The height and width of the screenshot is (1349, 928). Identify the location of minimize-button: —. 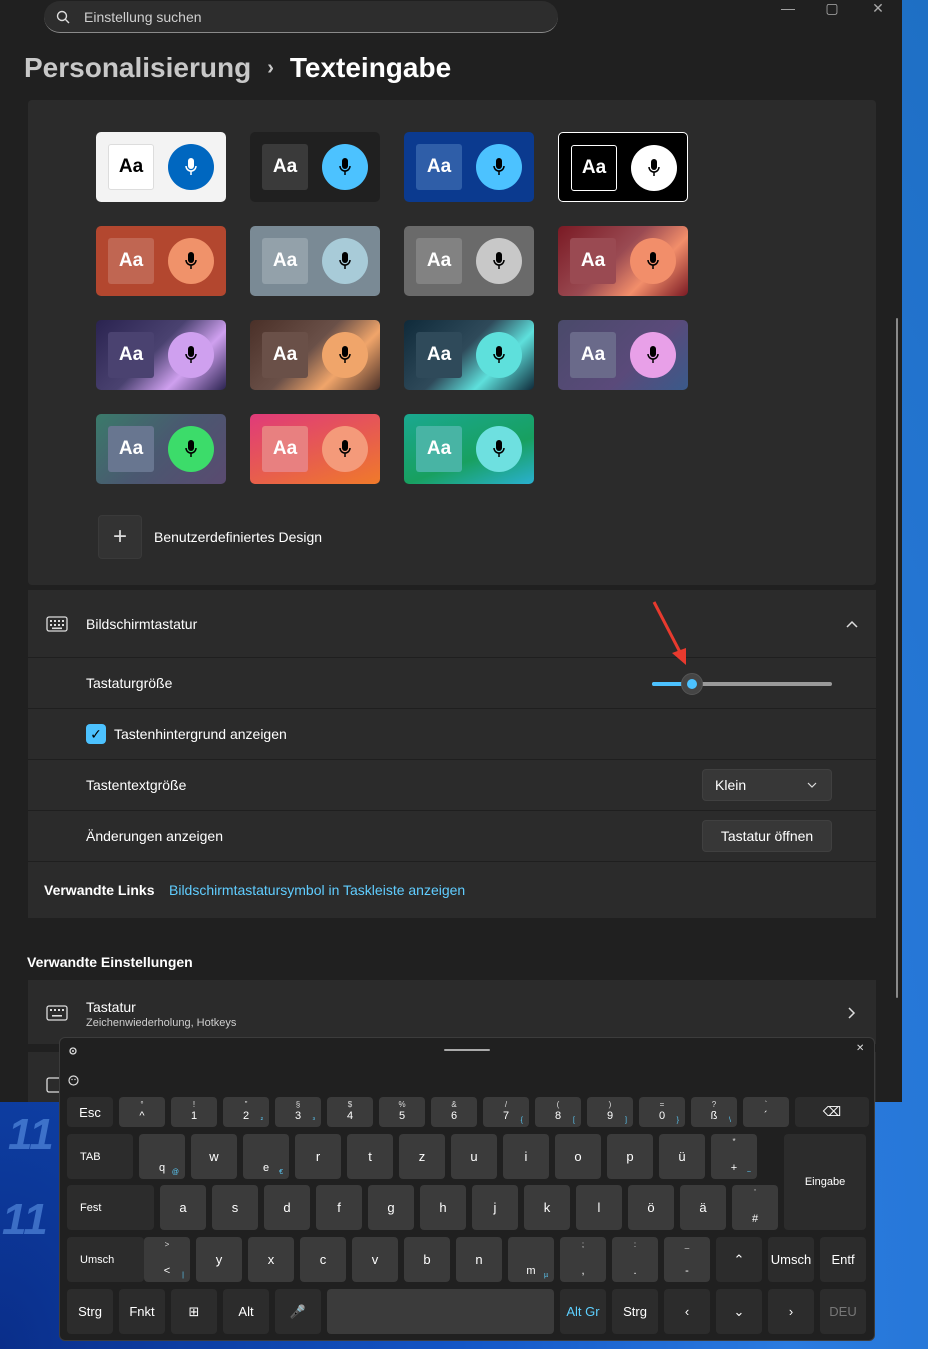
(788, 8).